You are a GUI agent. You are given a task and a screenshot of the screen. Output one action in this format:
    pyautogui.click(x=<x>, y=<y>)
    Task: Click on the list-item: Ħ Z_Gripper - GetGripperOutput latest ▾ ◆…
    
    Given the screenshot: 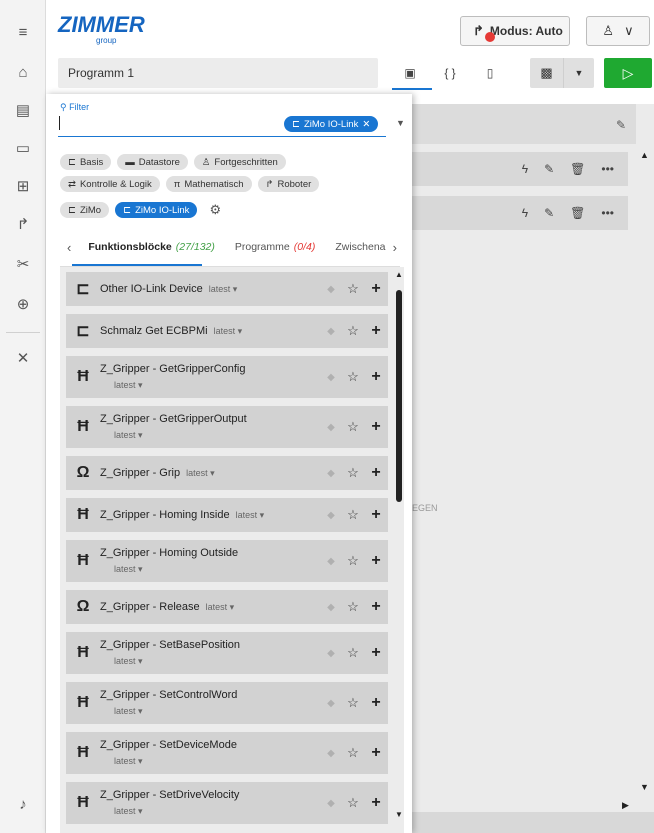 What is the action you would take?
    pyautogui.click(x=227, y=427)
    